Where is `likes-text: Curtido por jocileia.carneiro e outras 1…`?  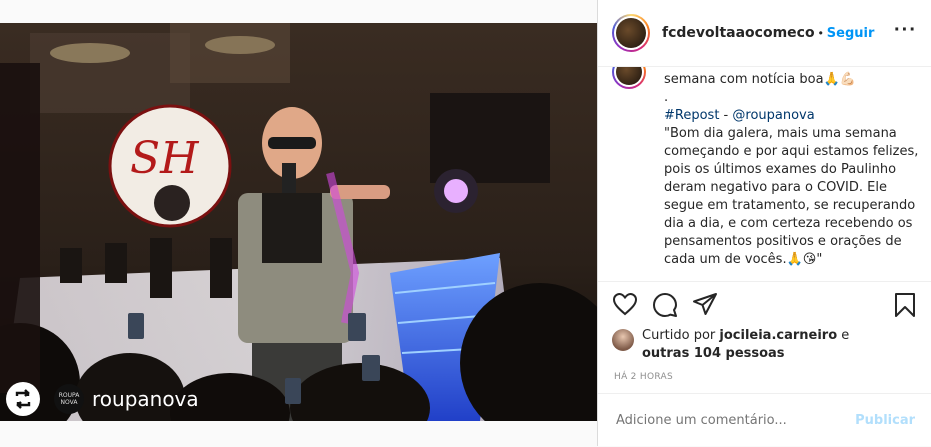
likes-text: Curtido por jocileia.carneiro e outras 1… is located at coordinates (745, 345).